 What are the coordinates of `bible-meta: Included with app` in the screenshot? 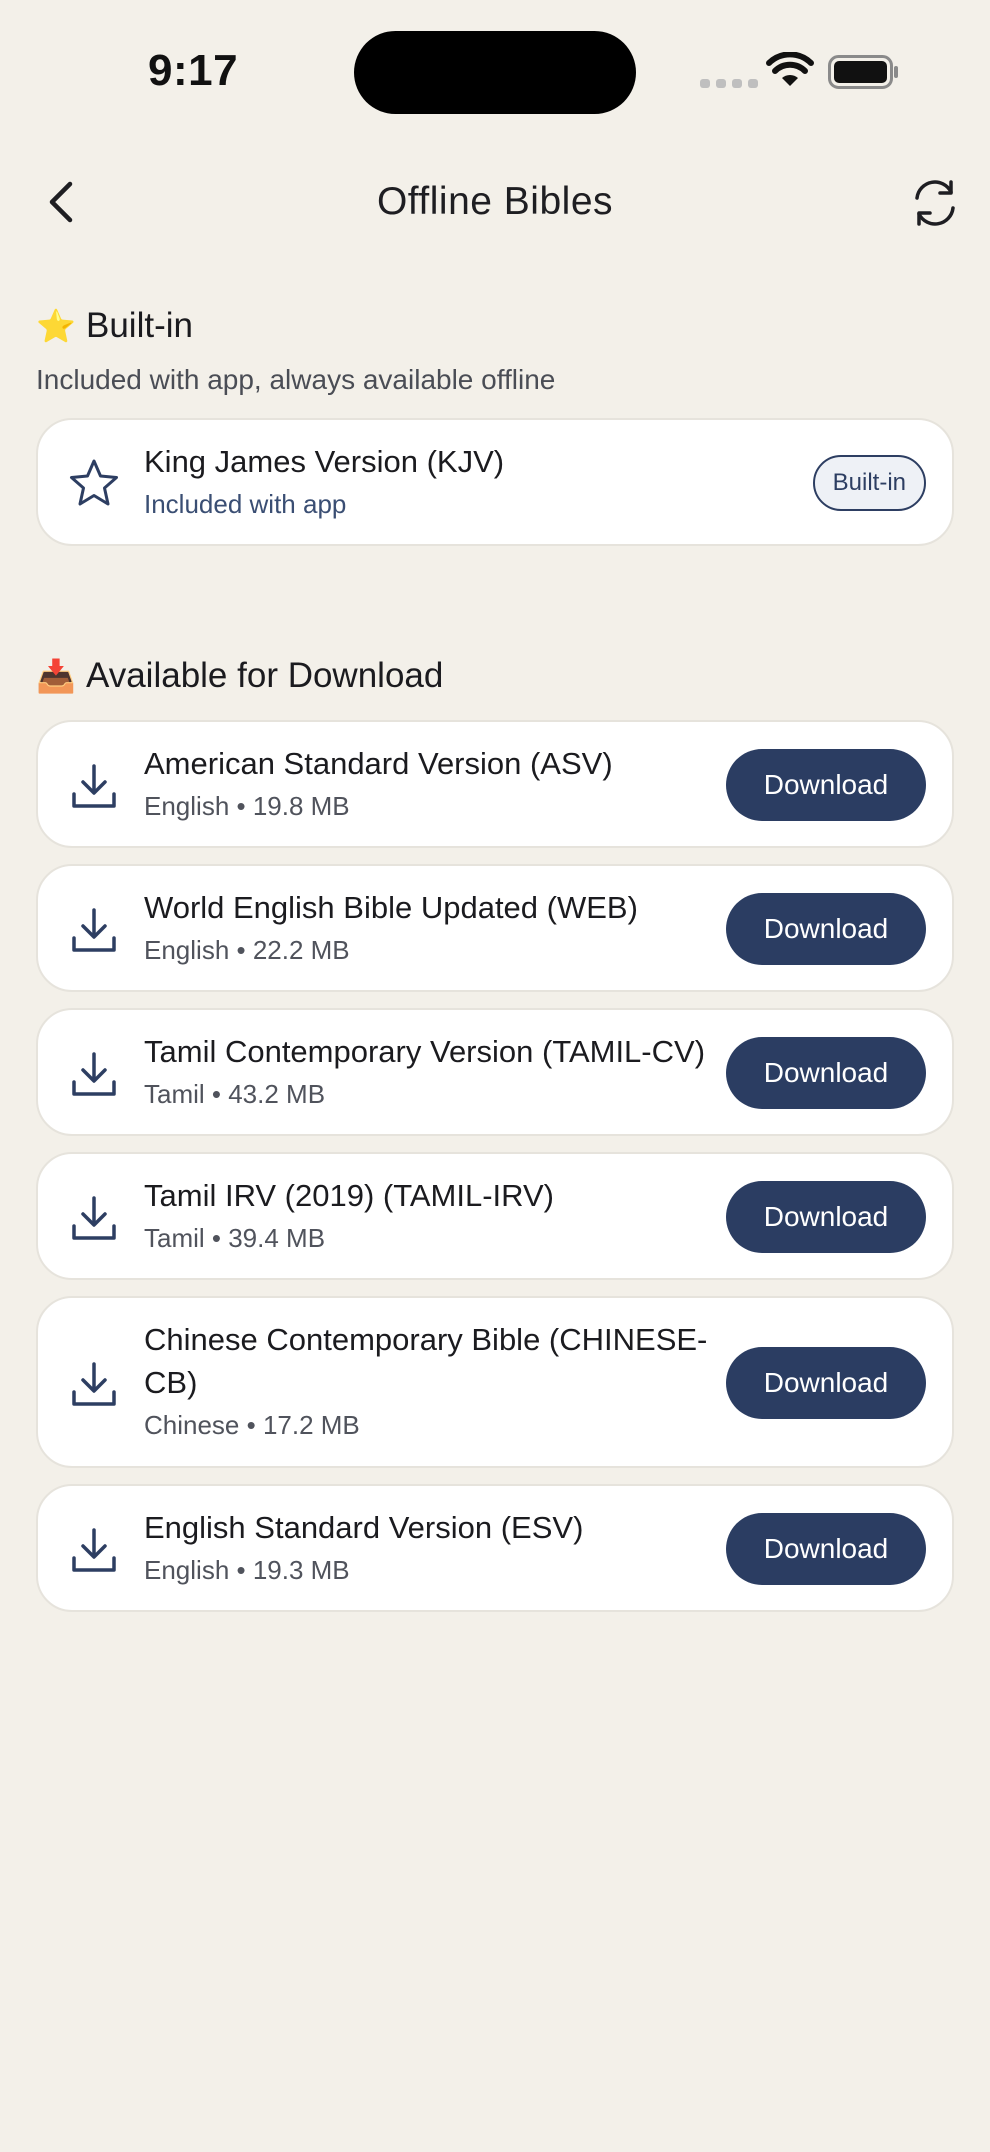 It's located at (245, 504).